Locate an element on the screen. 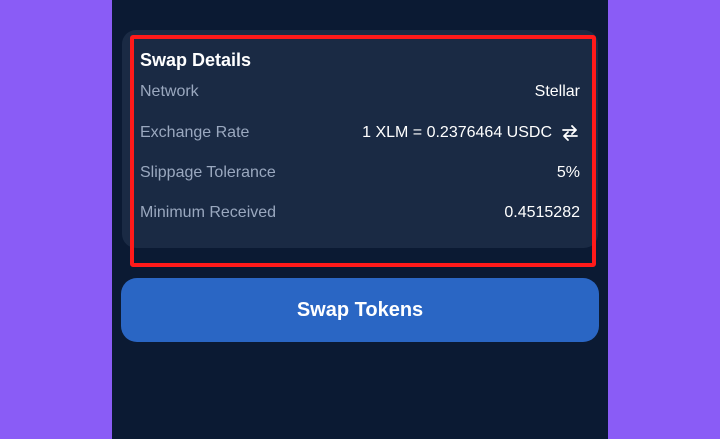 The image size is (720, 439). network-row: Network Stellar is located at coordinates (360, 92).